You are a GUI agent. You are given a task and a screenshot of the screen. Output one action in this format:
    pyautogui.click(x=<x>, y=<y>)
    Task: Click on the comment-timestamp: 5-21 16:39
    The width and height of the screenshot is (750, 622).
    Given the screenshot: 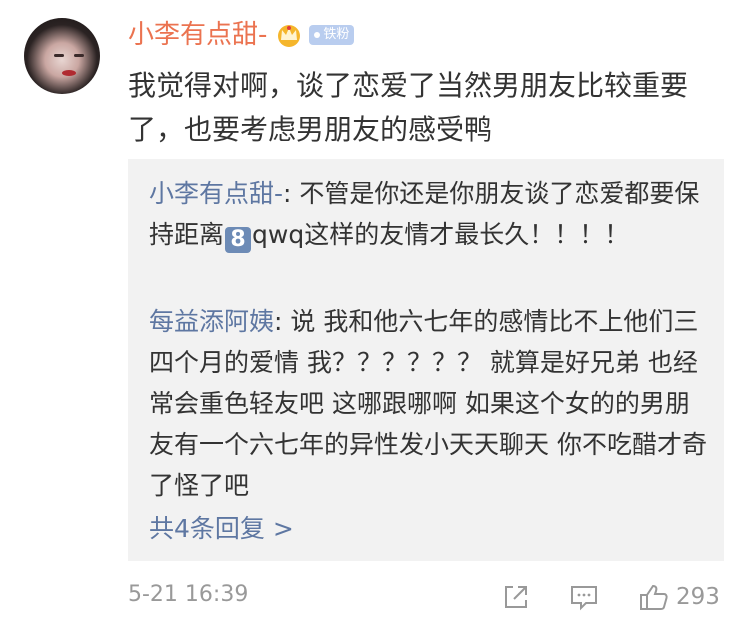 What is the action you would take?
    pyautogui.click(x=188, y=594)
    